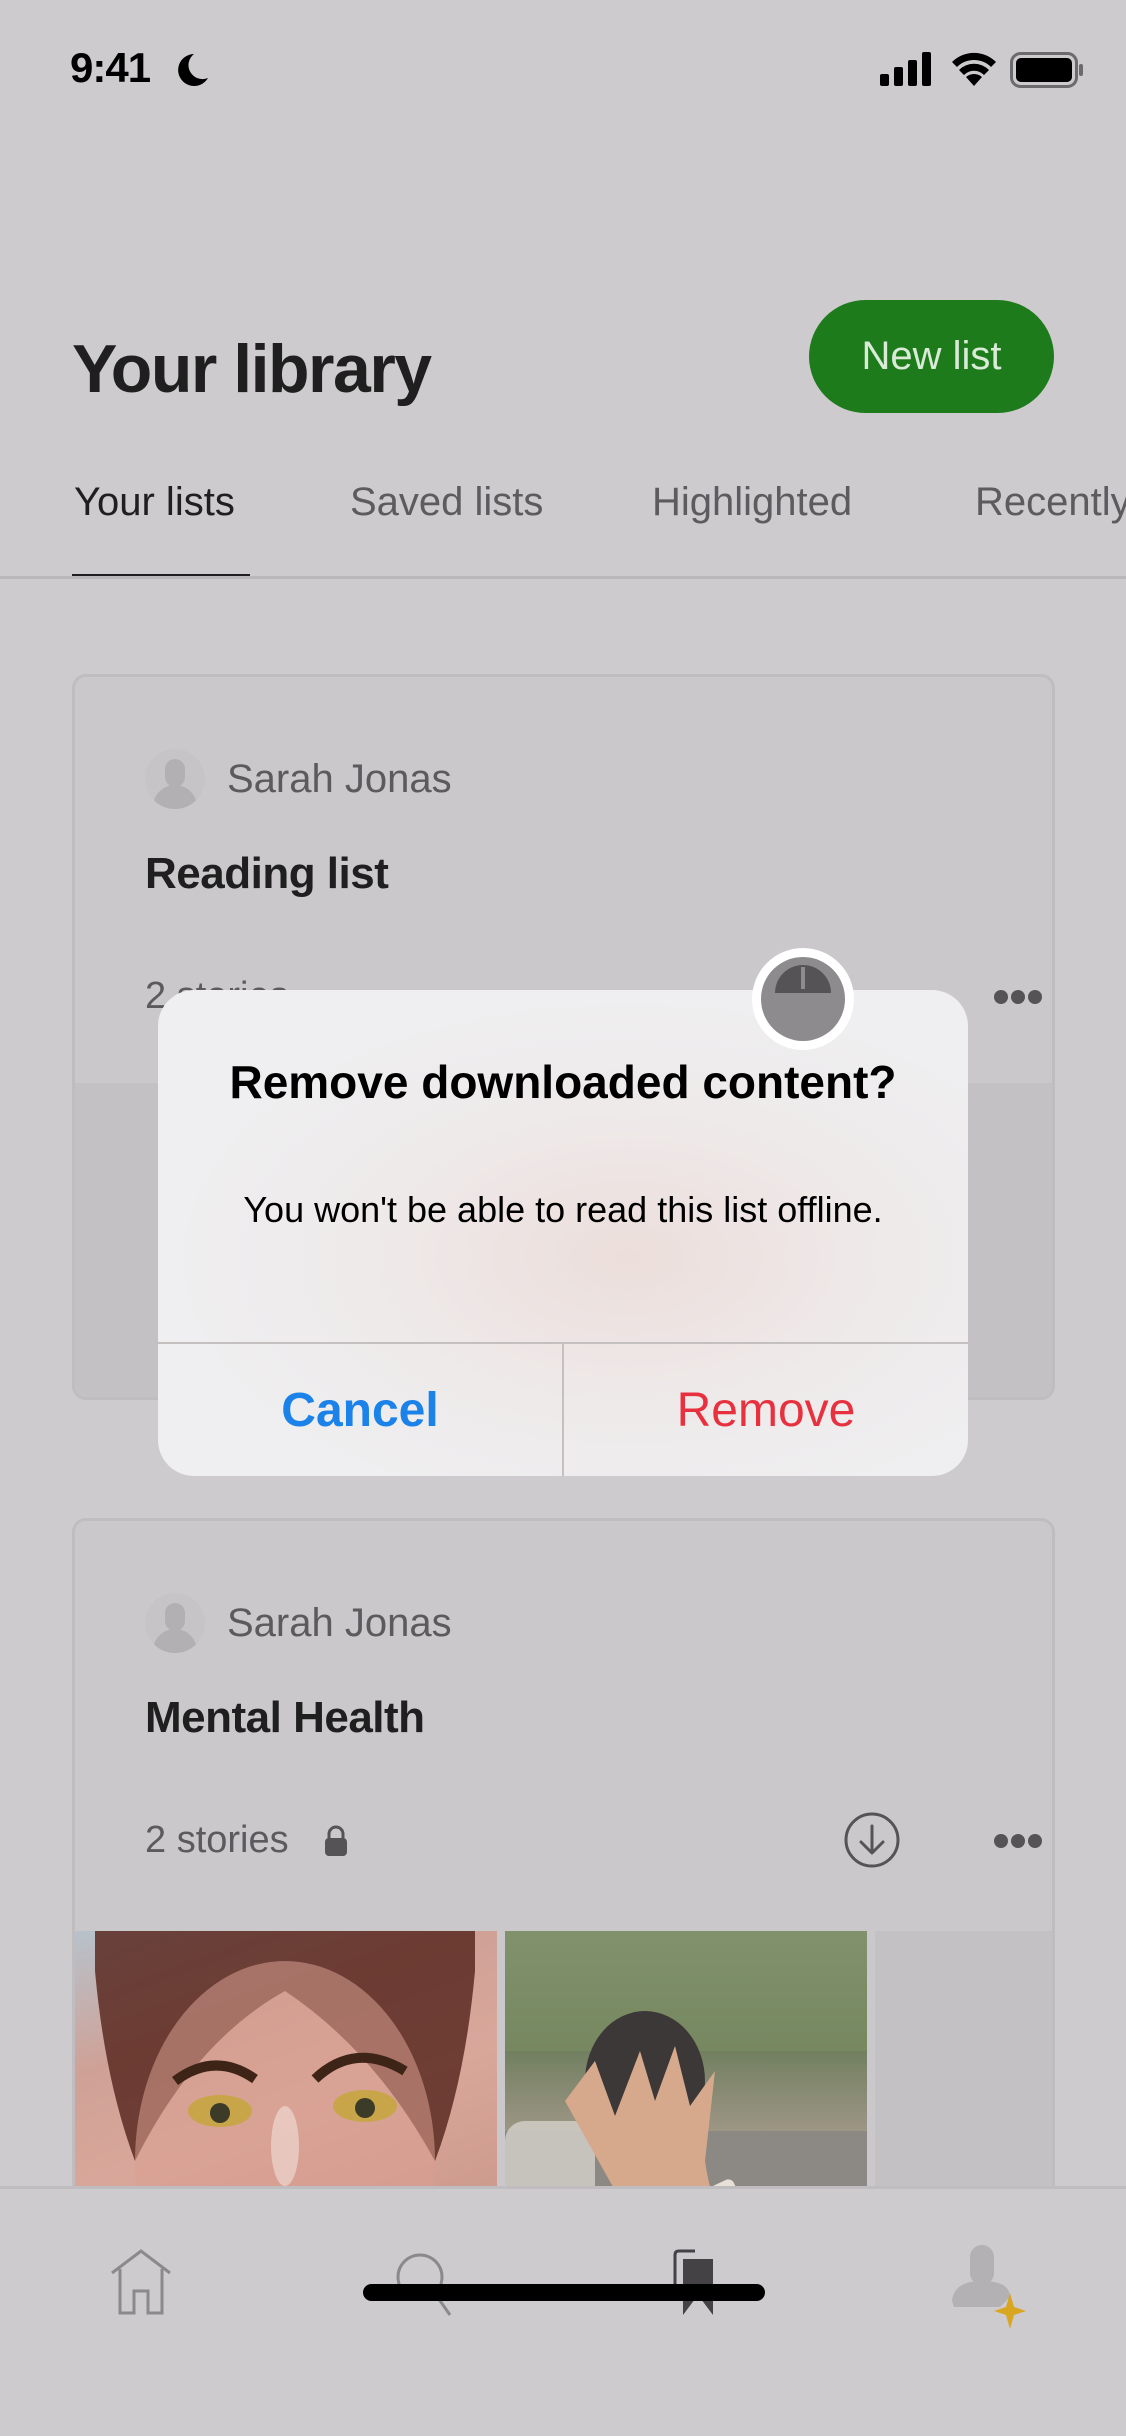  Describe the element at coordinates (193, 70) in the screenshot. I see `moon-icon` at that location.